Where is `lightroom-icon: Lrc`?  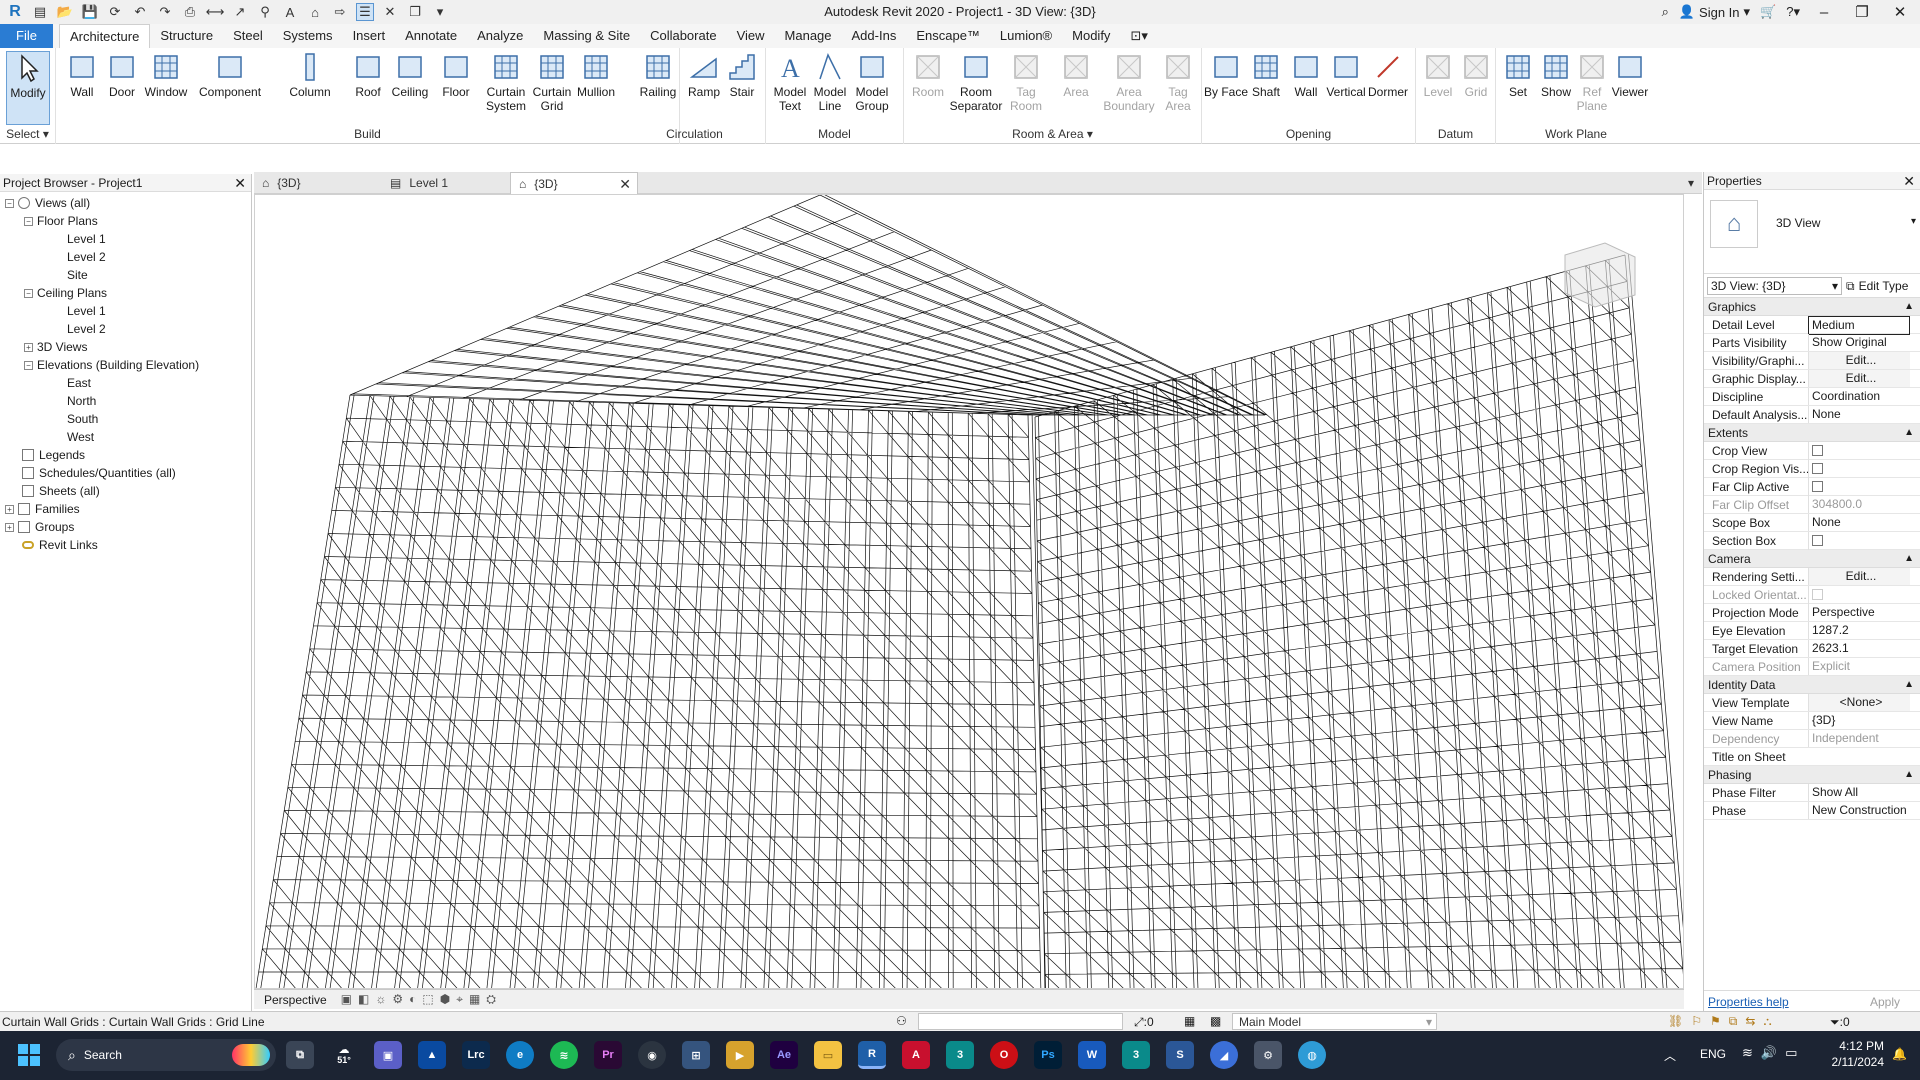 lightroom-icon: Lrc is located at coordinates (476, 1055).